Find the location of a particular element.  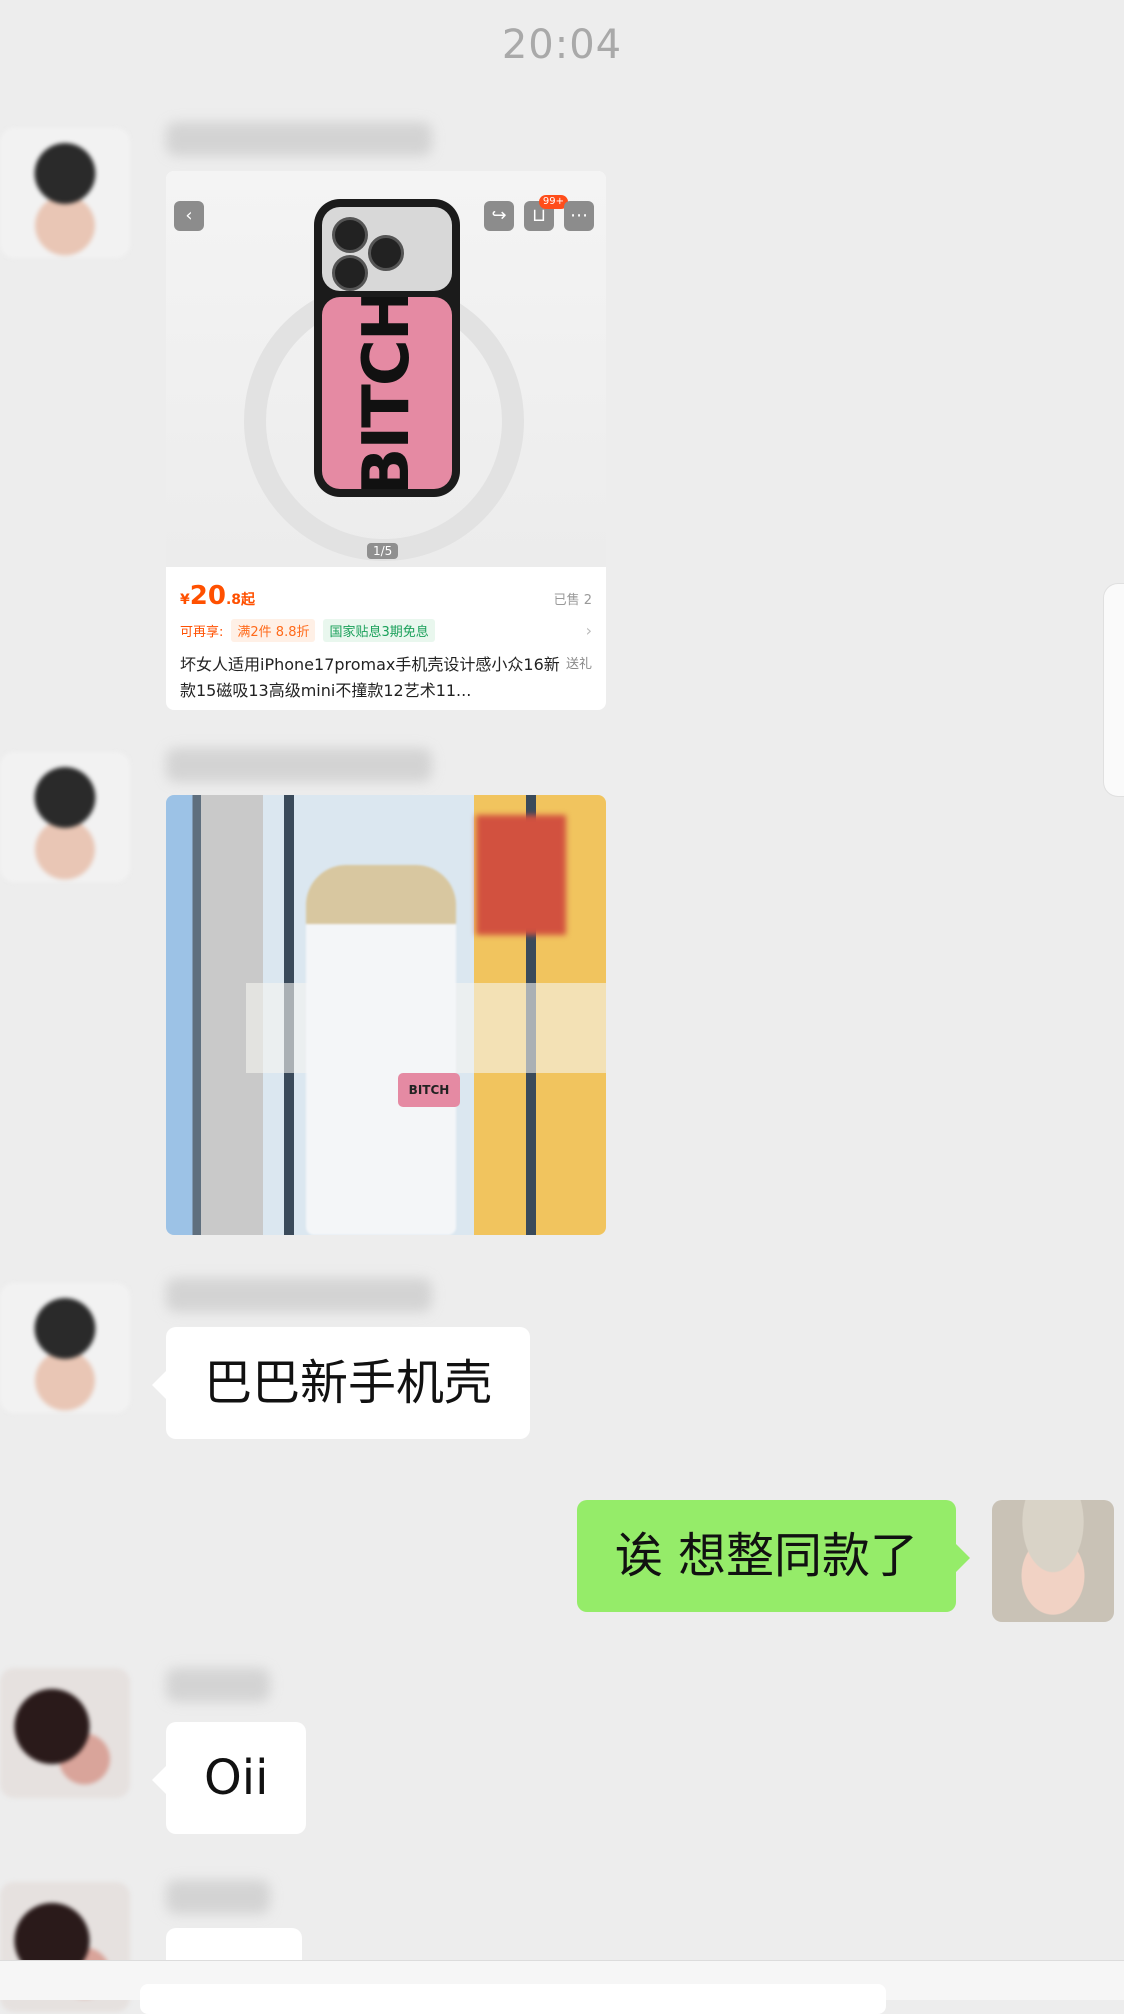

more-icon: ⋯ is located at coordinates (579, 216).